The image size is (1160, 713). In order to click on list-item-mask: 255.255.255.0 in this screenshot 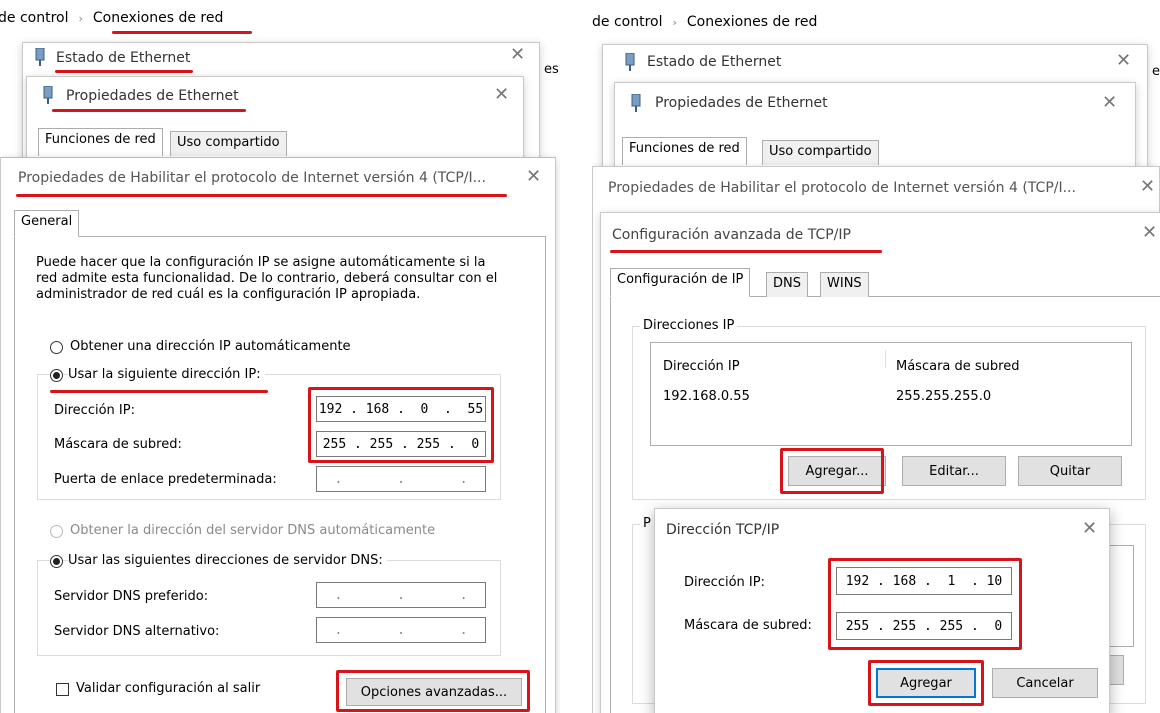, I will do `click(943, 396)`.